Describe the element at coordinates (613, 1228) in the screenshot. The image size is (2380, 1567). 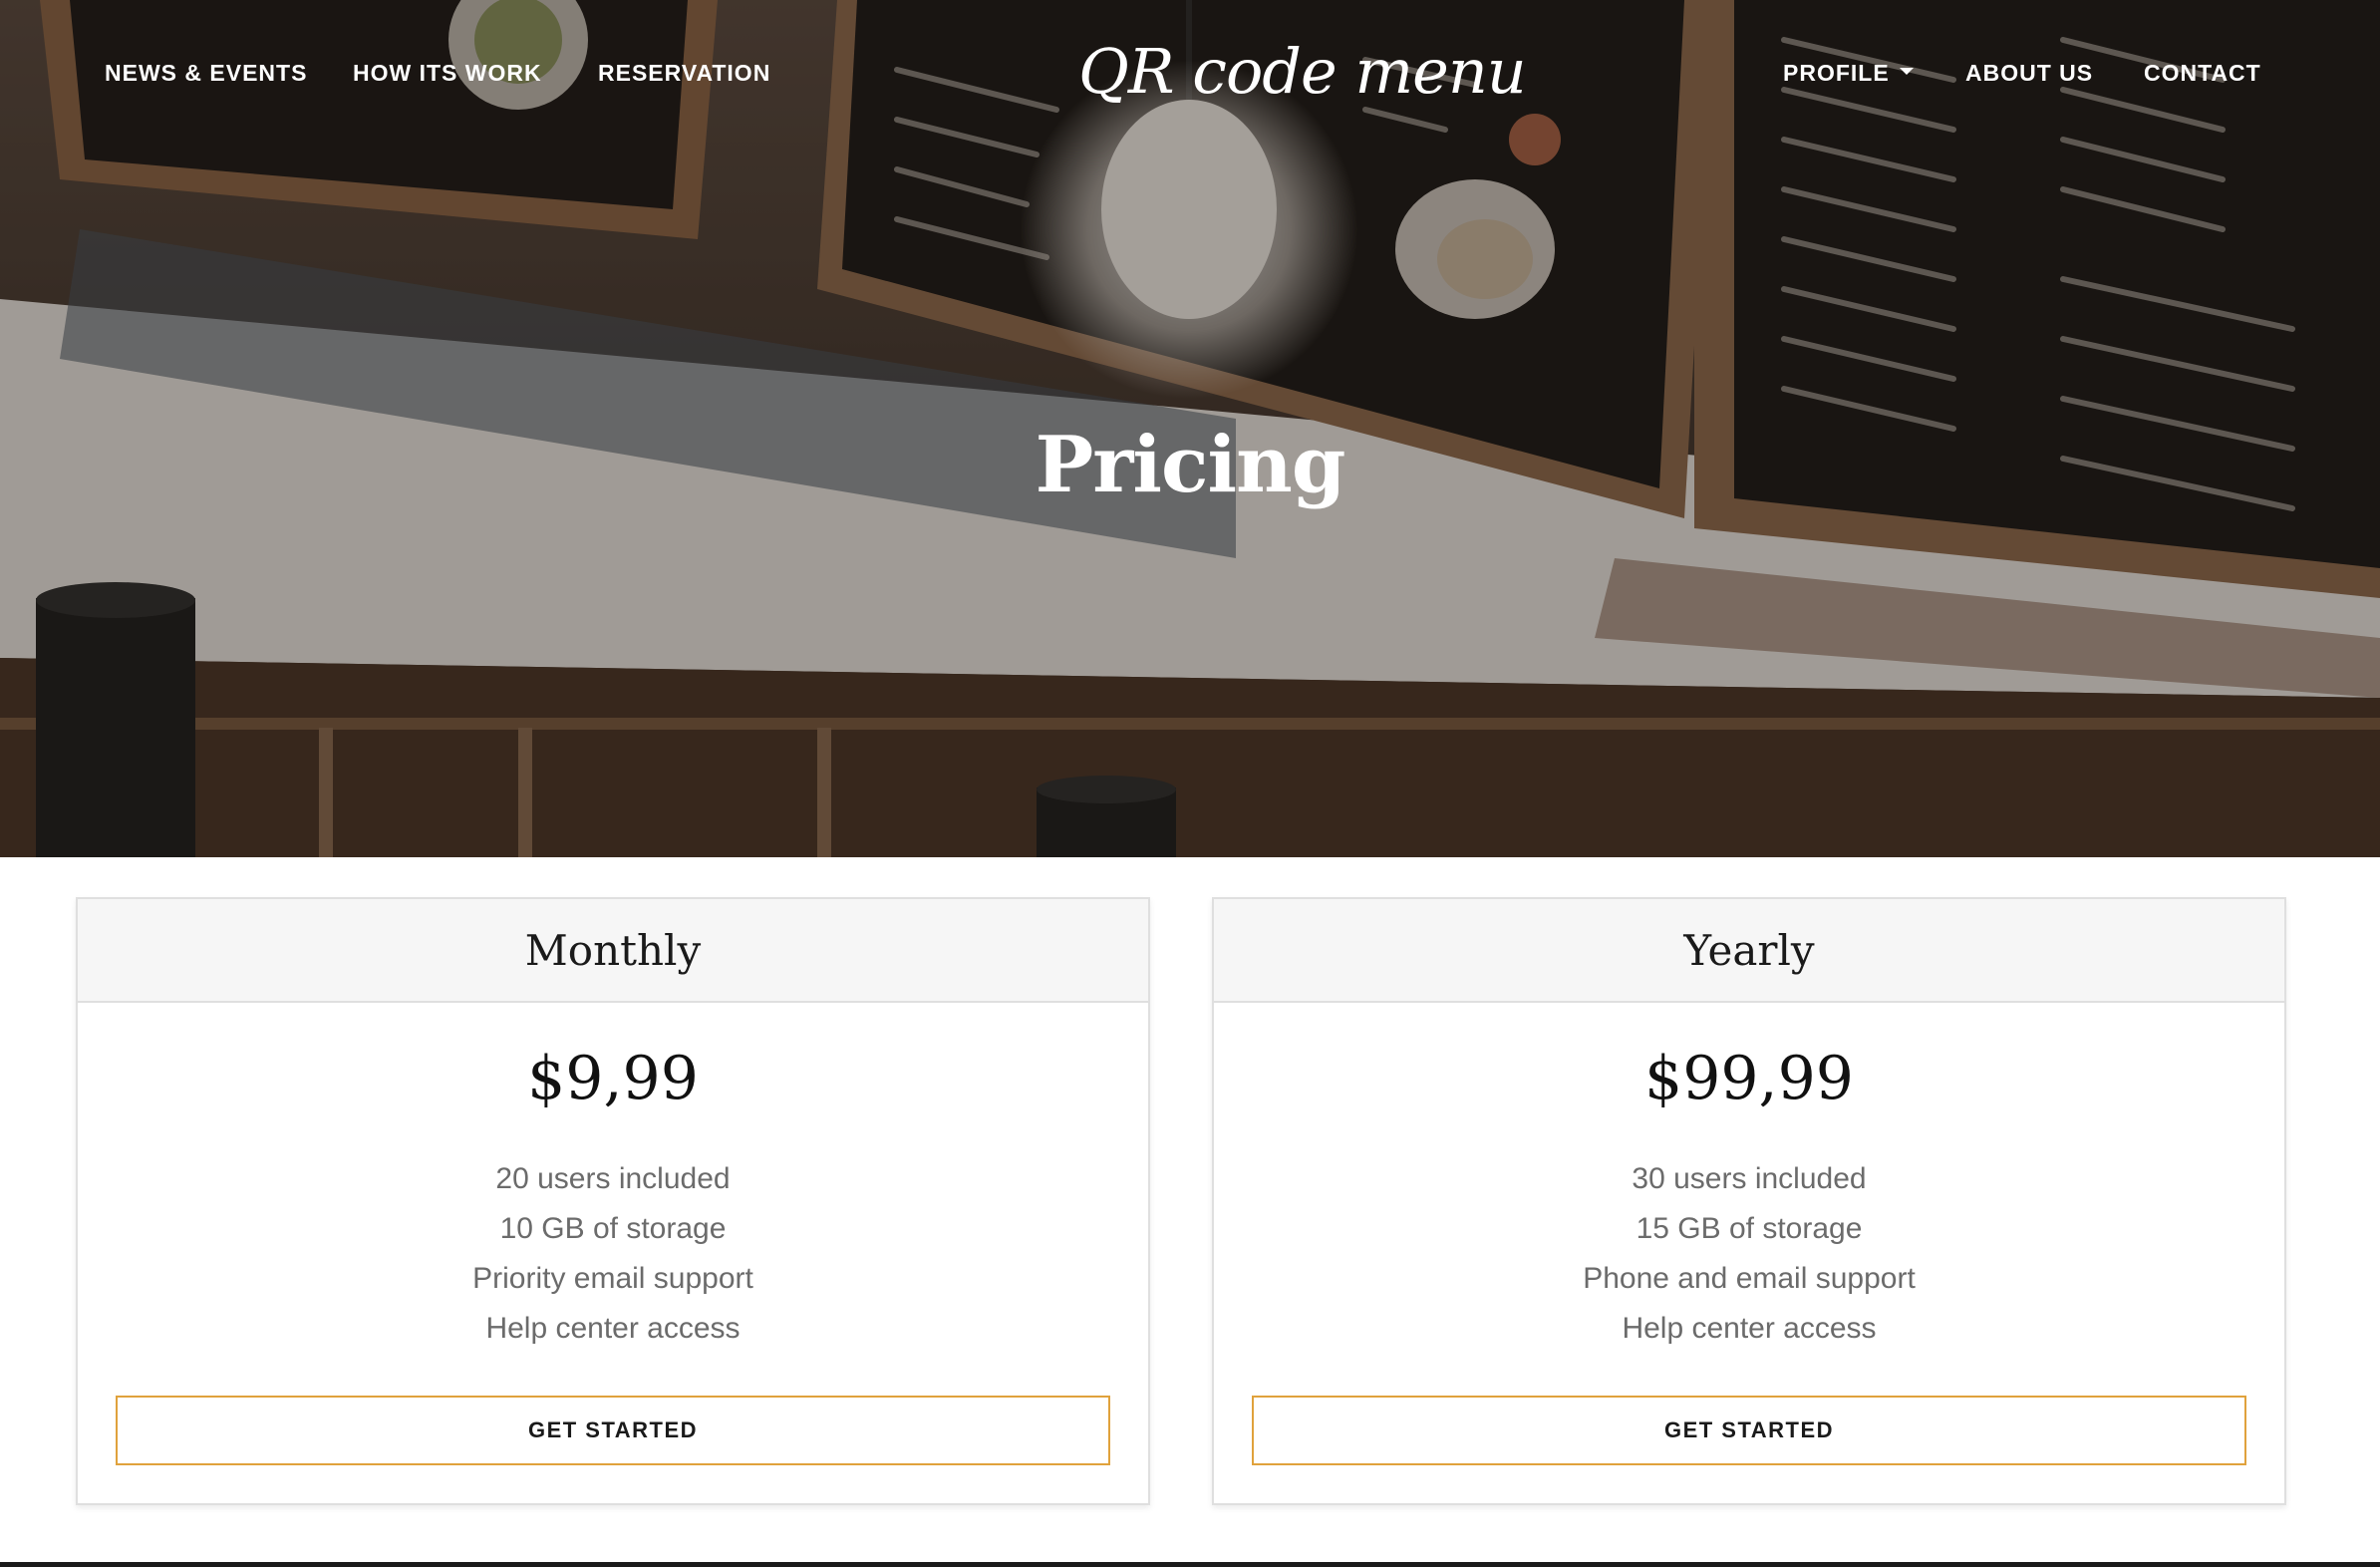
I see `feature-item: 10 GB of storage` at that location.